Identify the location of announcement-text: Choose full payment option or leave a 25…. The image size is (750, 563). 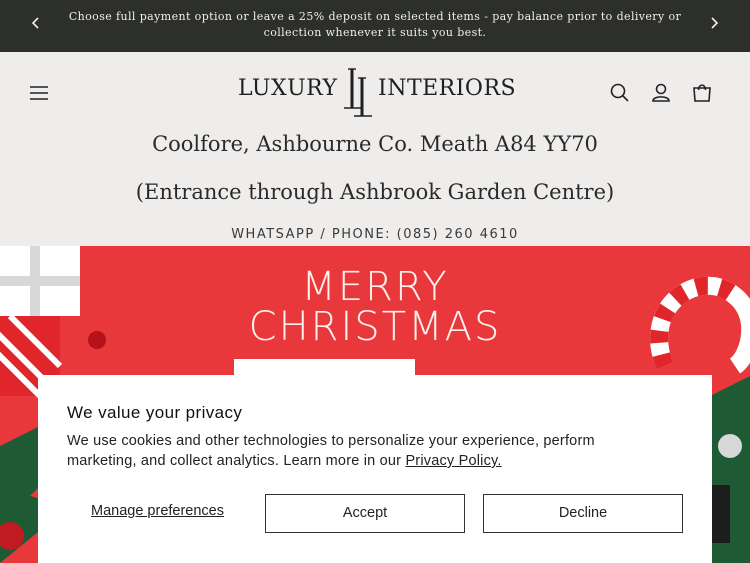
(375, 24).